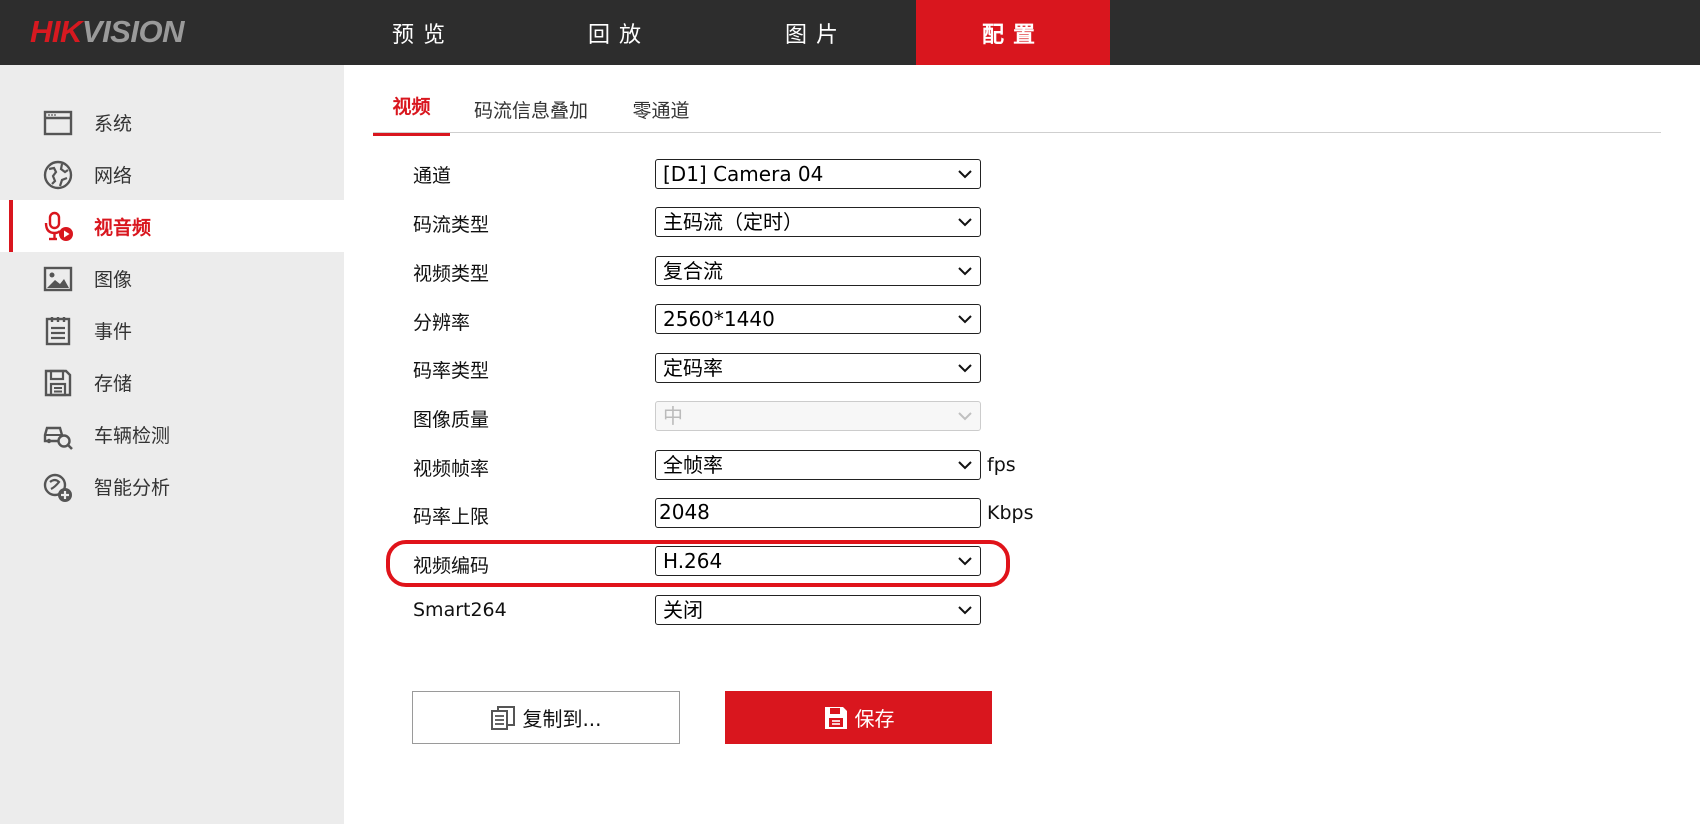 The height and width of the screenshot is (824, 1700). Describe the element at coordinates (451, 274) in the screenshot. I see `video-type-label: 视频类型` at that location.